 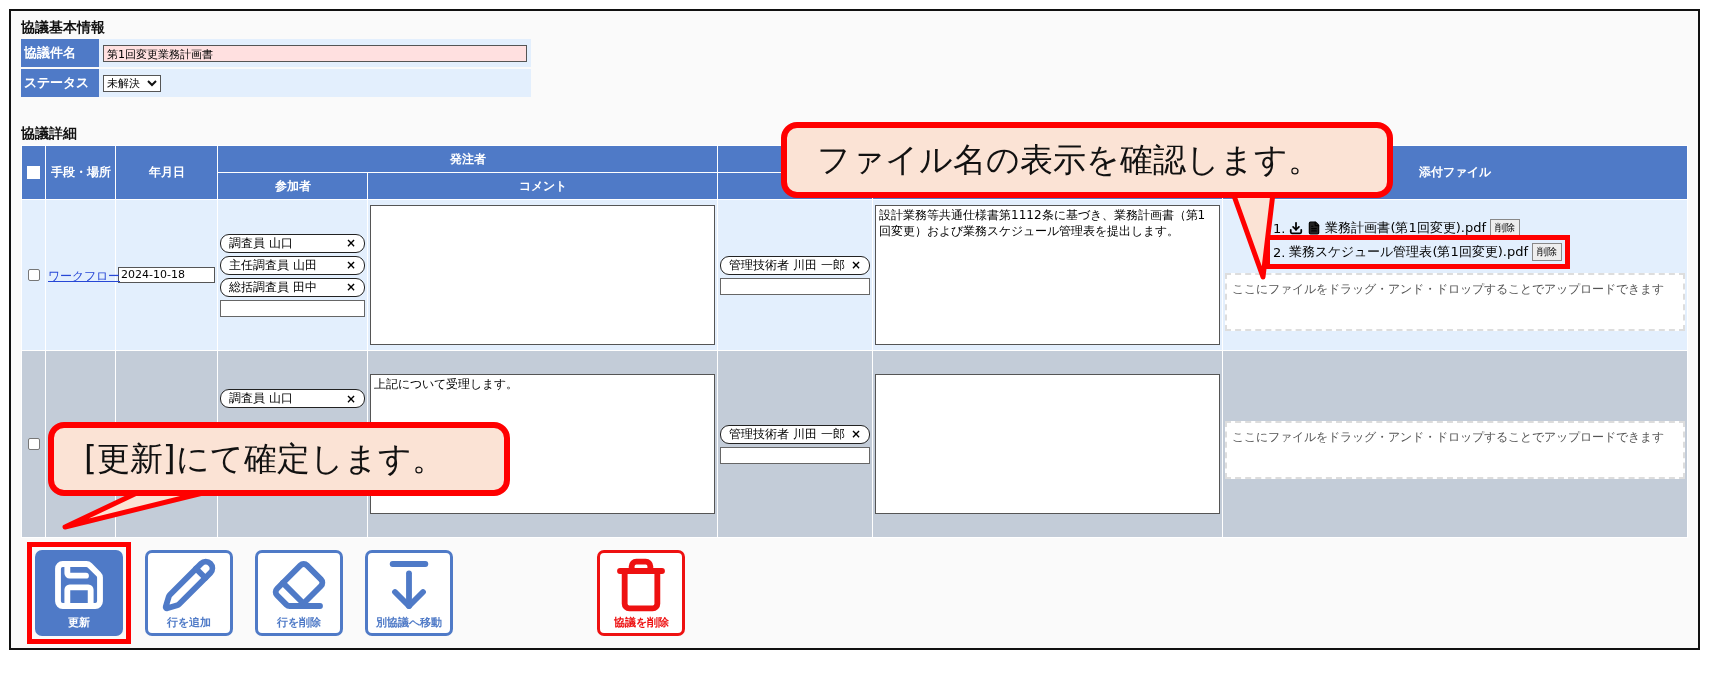 I want to click on column-header: 年月日, so click(x=166, y=172).